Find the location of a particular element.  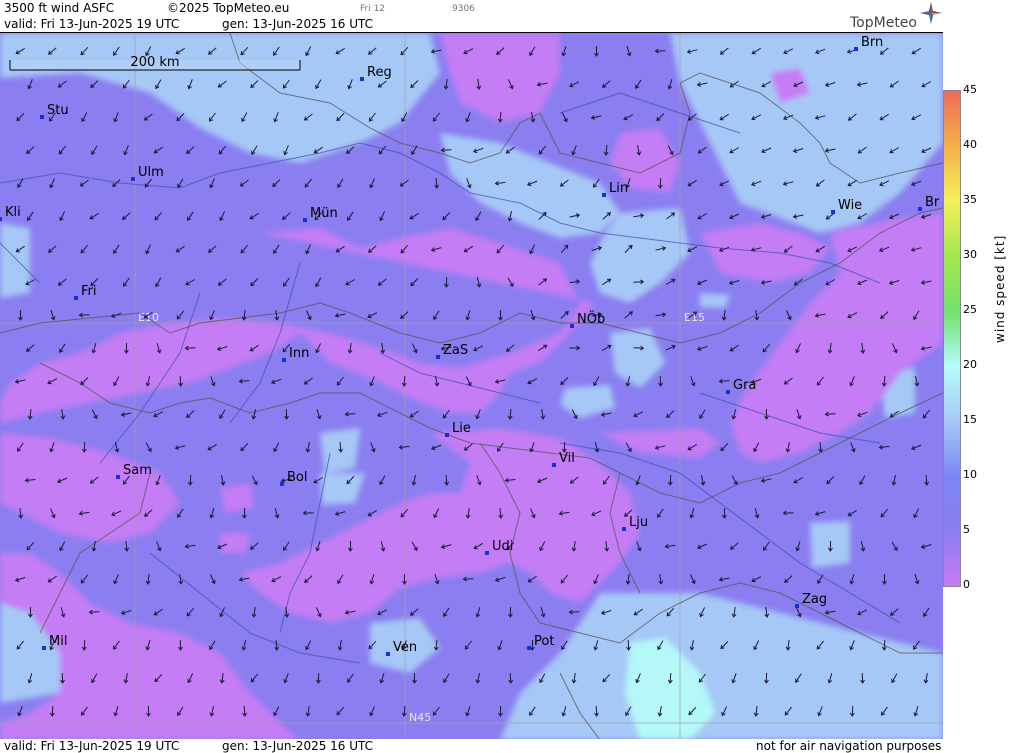

legend-tick-label: 30 is located at coordinates (970, 254).